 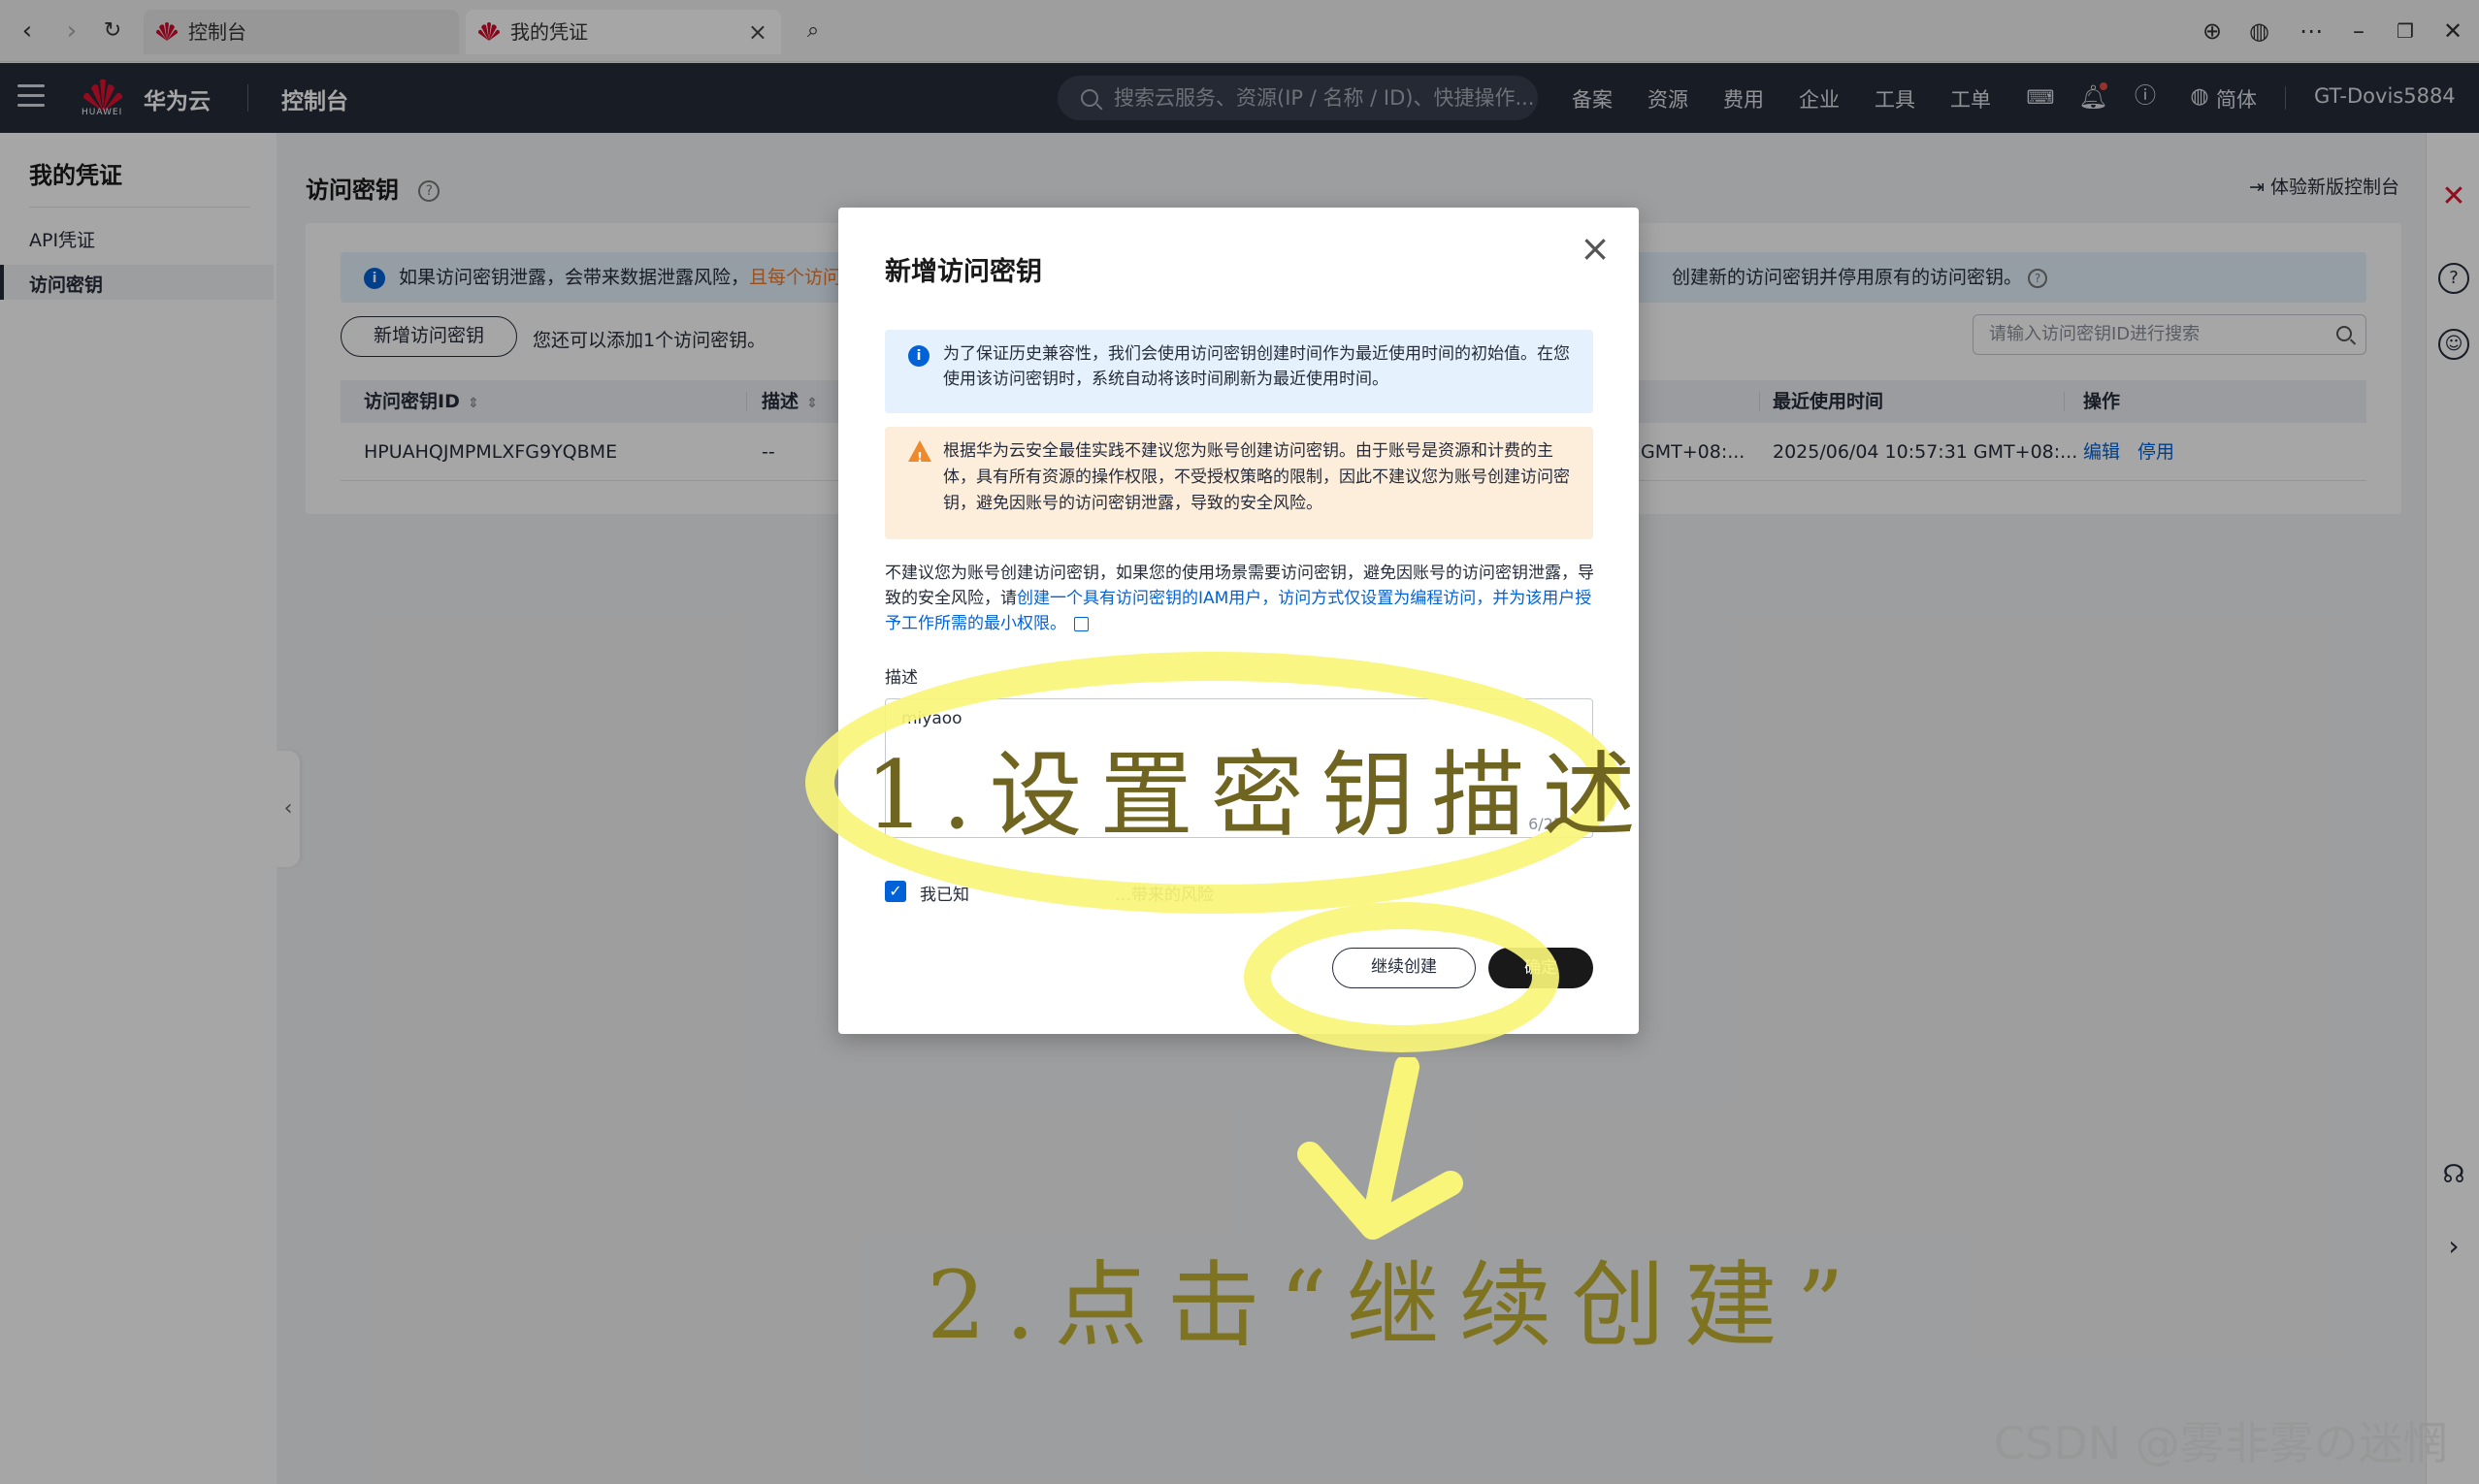 What do you see at coordinates (1401, 977) in the screenshot?
I see `annotation-highlight-ellipse` at bounding box center [1401, 977].